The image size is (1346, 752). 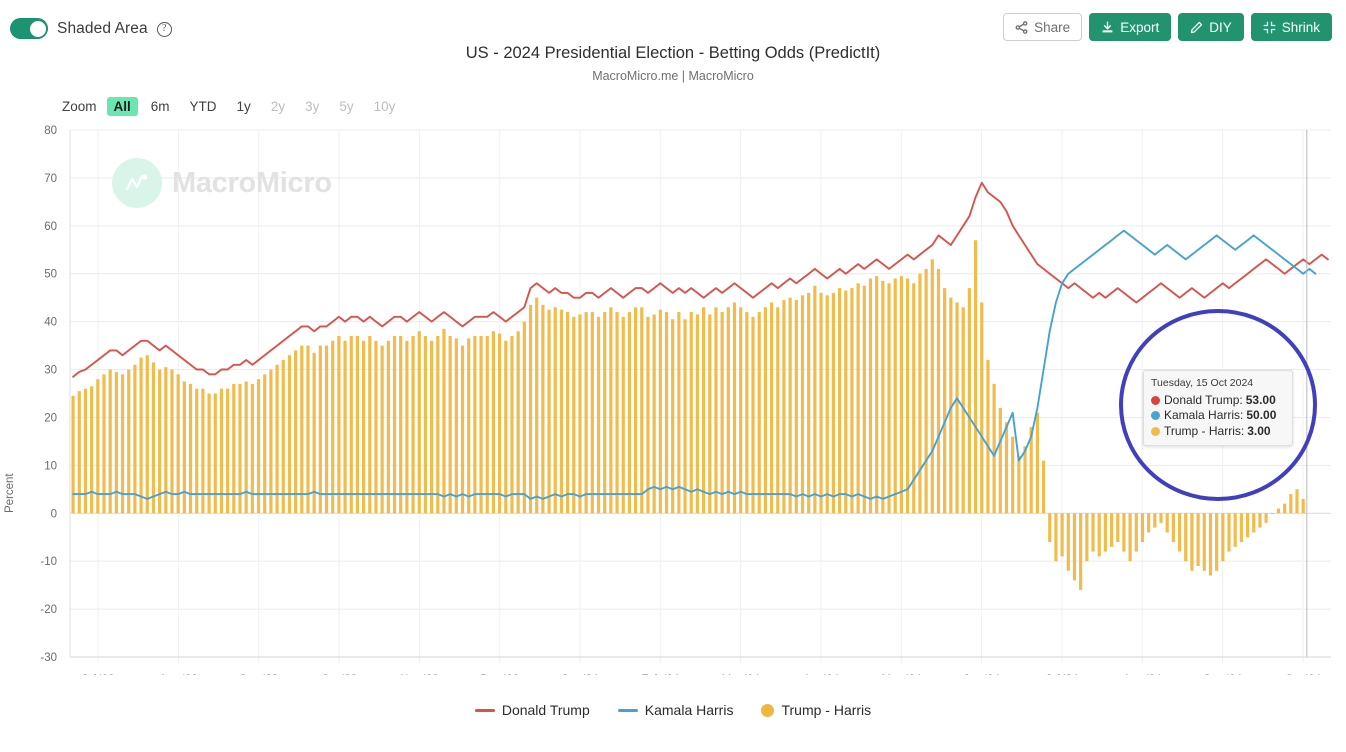 What do you see at coordinates (768, 710) in the screenshot?
I see `legend-marker-spread` at bounding box center [768, 710].